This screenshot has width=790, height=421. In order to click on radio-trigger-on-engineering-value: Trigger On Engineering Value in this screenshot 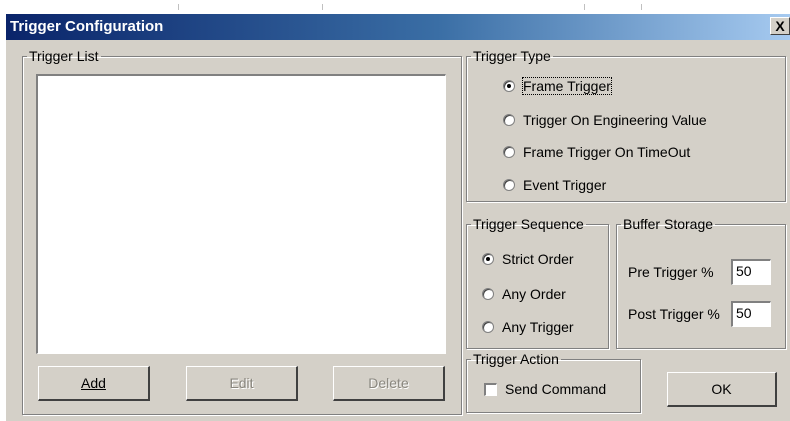, I will do `click(605, 120)`.